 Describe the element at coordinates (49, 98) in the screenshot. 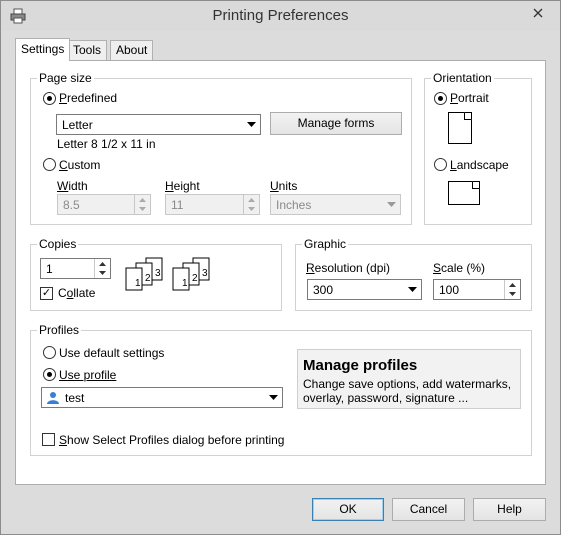

I see `predefined-radio` at that location.